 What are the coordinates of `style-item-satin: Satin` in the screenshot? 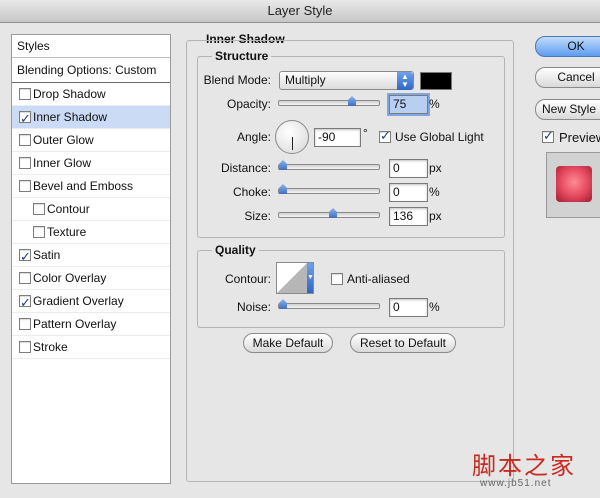 It's located at (91, 256).